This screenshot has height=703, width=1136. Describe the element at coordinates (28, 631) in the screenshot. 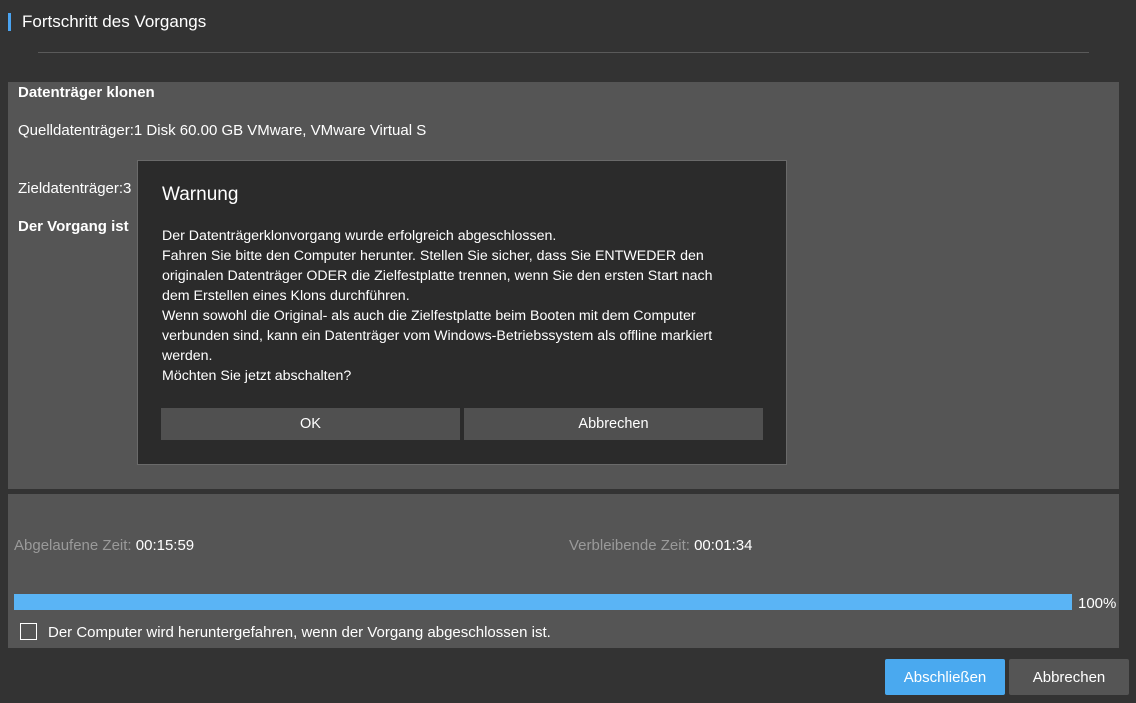

I see `shutdown-checkbox` at that location.